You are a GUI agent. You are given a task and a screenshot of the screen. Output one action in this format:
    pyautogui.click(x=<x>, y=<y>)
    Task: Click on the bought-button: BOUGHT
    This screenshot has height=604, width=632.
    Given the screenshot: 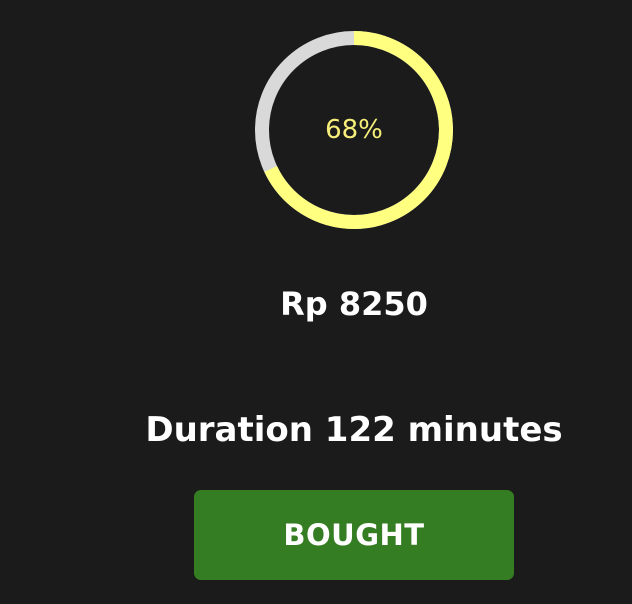 What is the action you would take?
    pyautogui.click(x=354, y=535)
    